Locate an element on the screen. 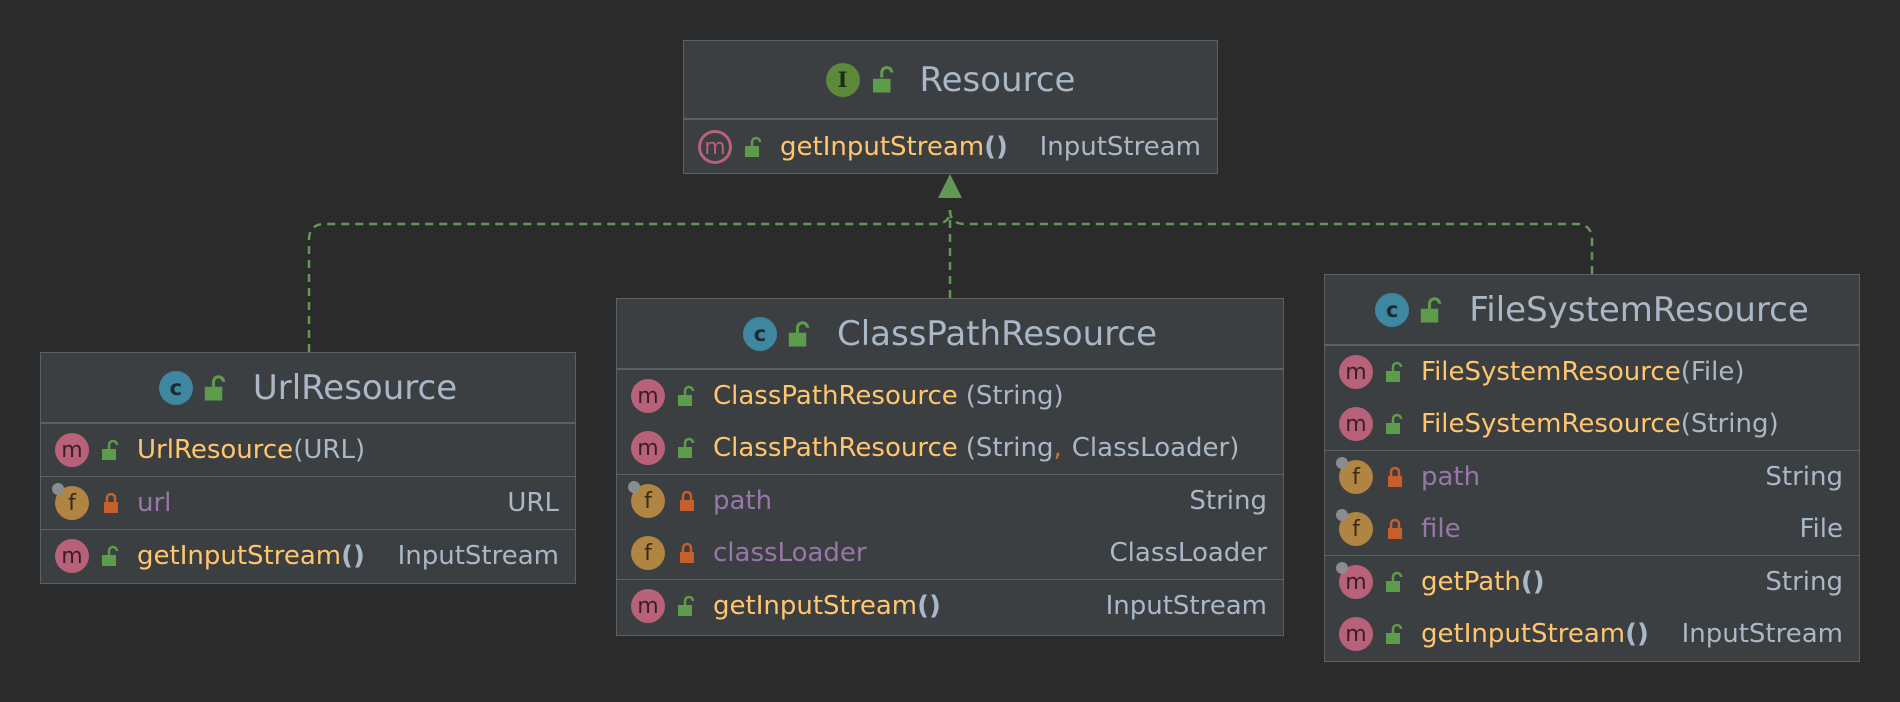  constructors-section: m UrlResource ( URL ) is located at coordinates (308, 449).